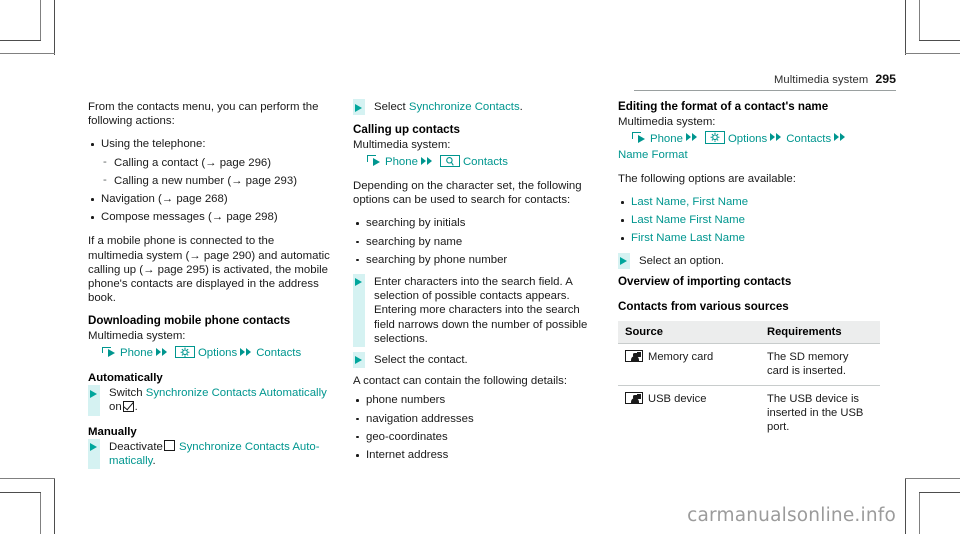 Image resolution: width=960 pixels, height=534 pixels. Describe the element at coordinates (464, 107) in the screenshot. I see `step-menu-label: Synchronize Contacts` at that location.